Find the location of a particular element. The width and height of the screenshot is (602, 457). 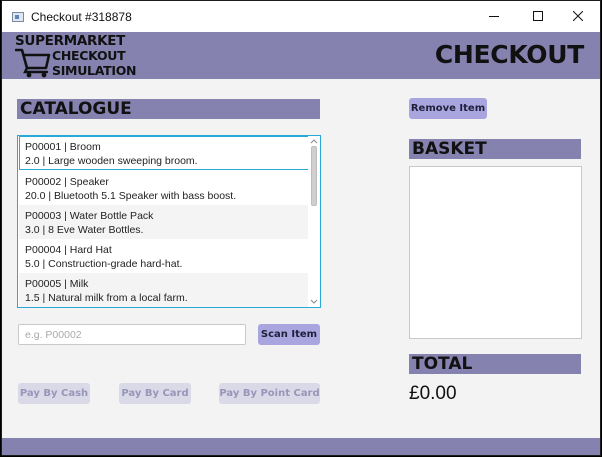

app-logo: SUPERMARKET CHECKOUT SIMULATION is located at coordinates (75, 55).